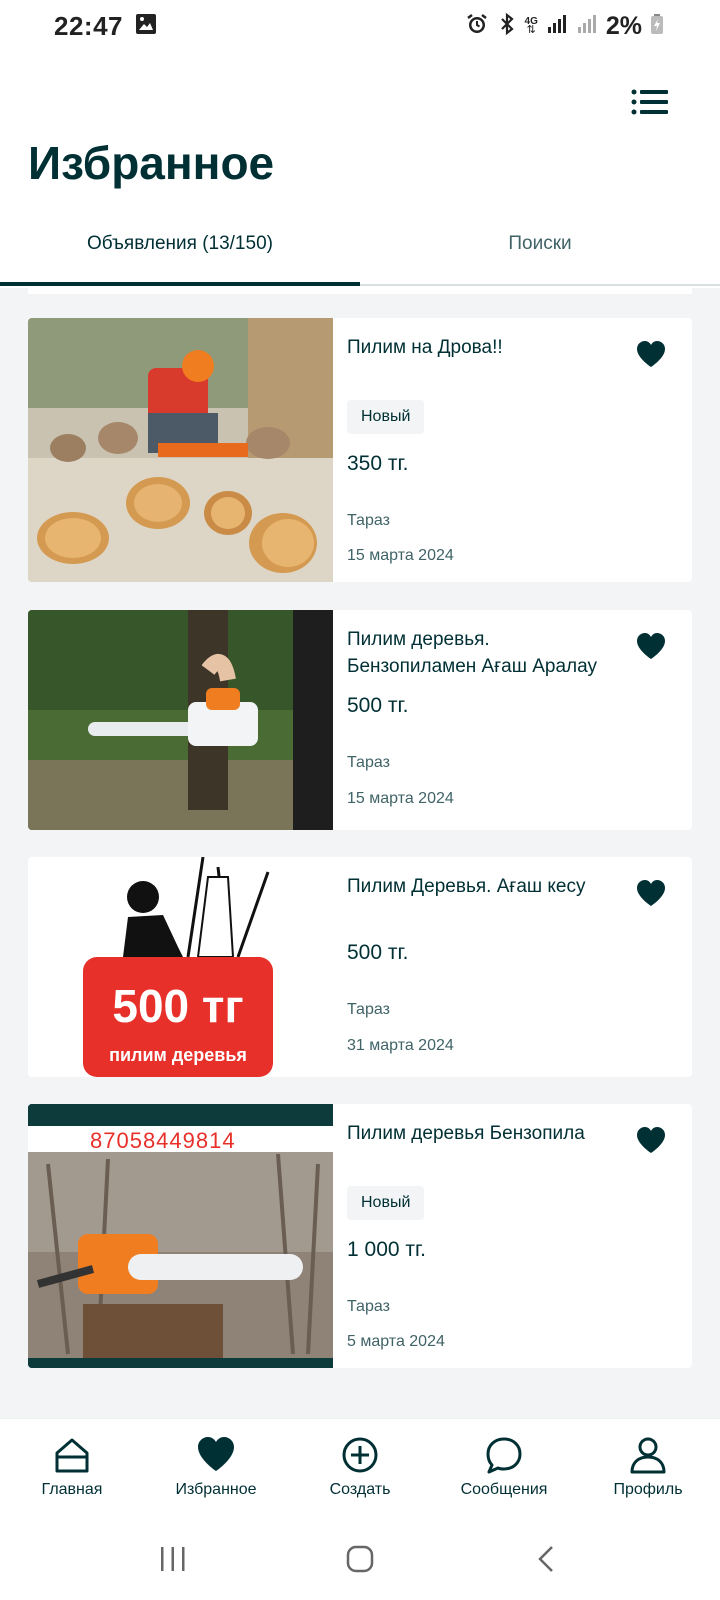 This screenshot has height=1600, width=720. I want to click on home-button-icon, so click(360, 1559).